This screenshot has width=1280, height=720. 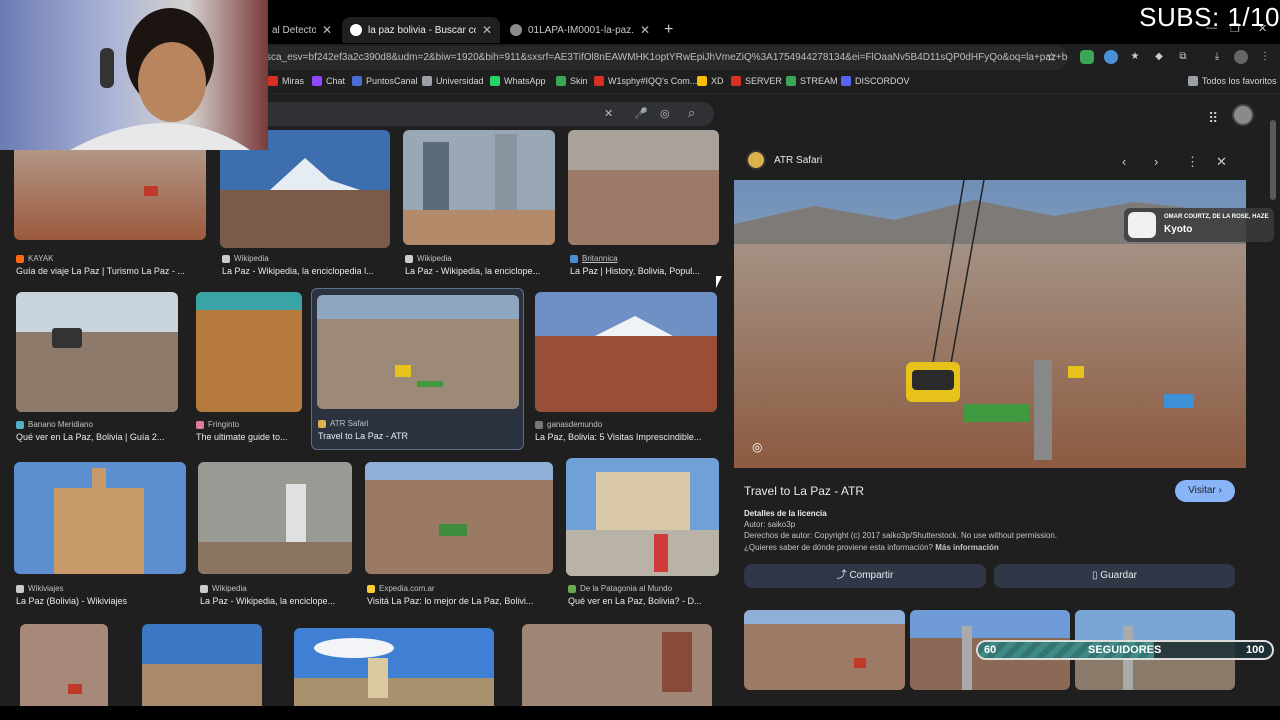 I want to click on preview-site-name: ATR Safari, so click(x=798, y=160).